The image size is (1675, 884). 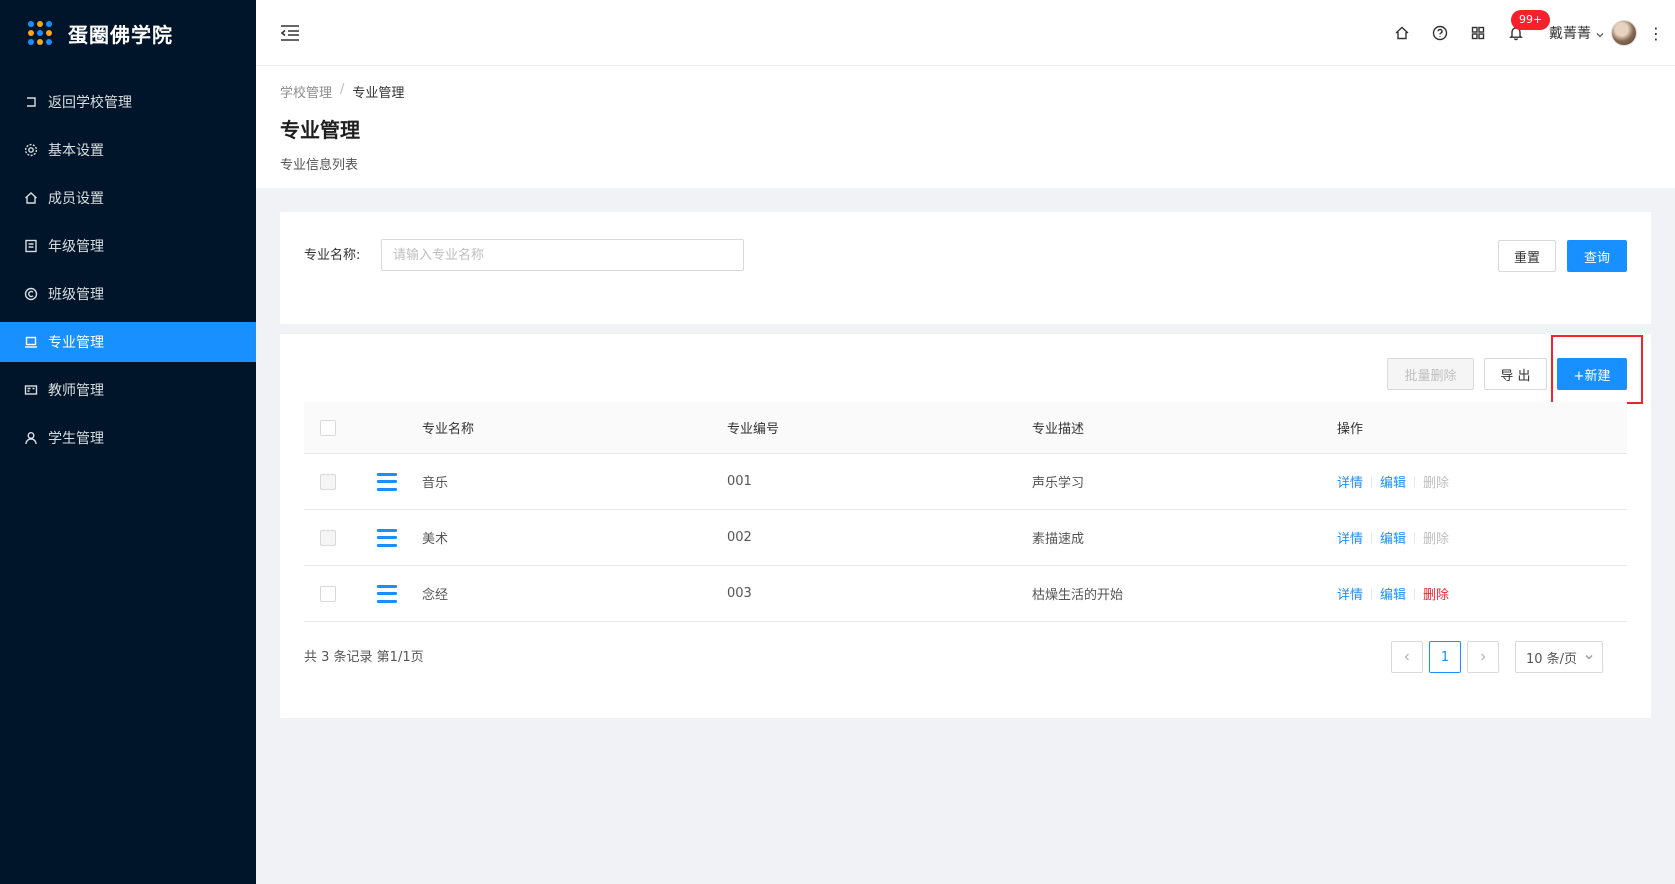 I want to click on sidebar-item-members: 成员设置, so click(x=128, y=198).